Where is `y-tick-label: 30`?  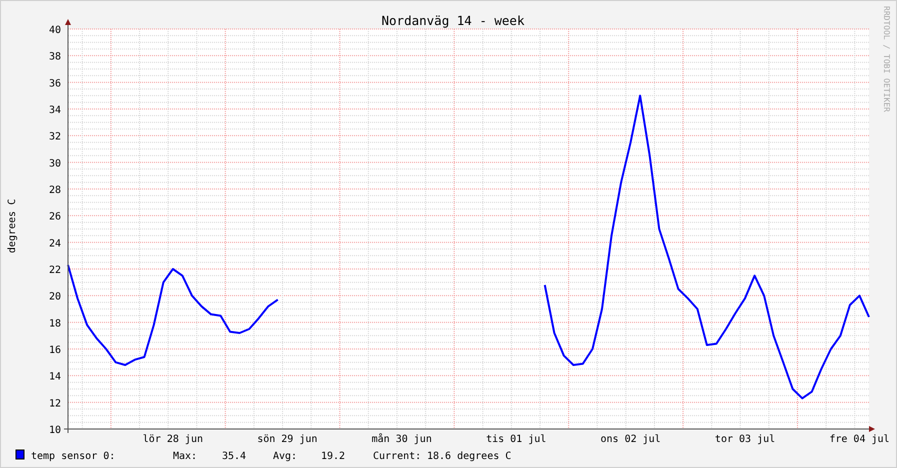
y-tick-label: 30 is located at coordinates (54, 164).